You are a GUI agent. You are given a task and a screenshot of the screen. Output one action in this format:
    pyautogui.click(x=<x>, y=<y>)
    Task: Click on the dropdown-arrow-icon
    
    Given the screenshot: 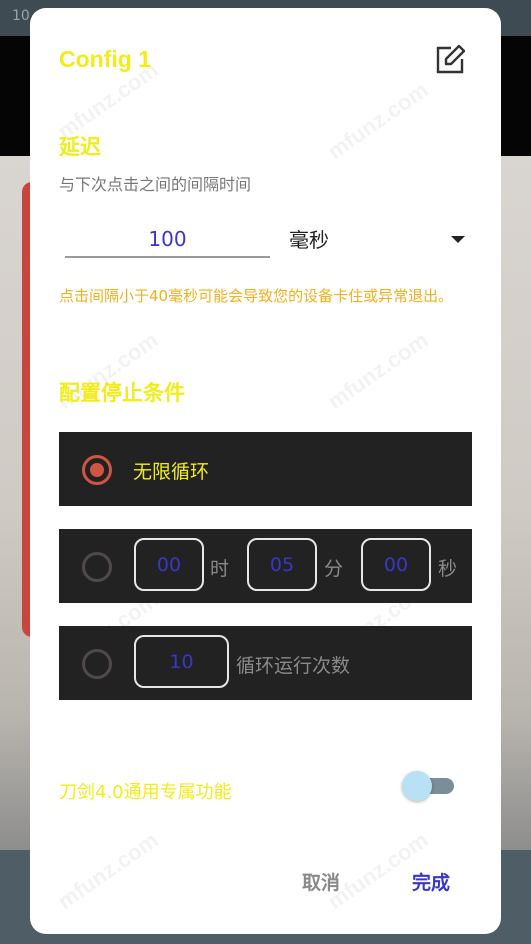 What is the action you would take?
    pyautogui.click(x=458, y=239)
    